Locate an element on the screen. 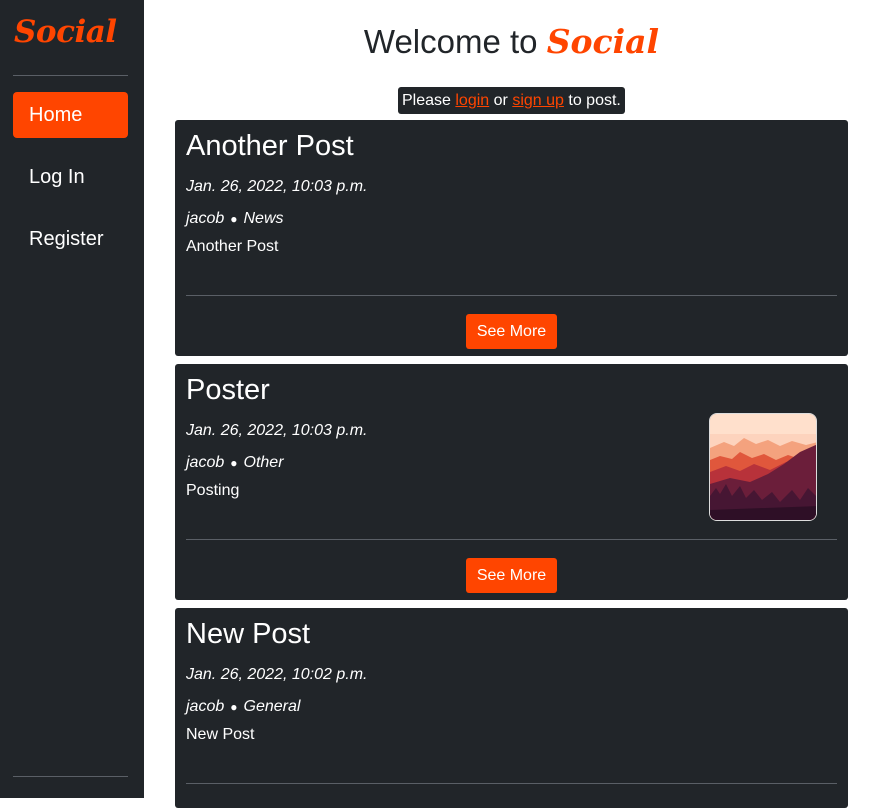 The width and height of the screenshot is (873, 808). login-notice: Please login or sign up to post. is located at coordinates (511, 100).